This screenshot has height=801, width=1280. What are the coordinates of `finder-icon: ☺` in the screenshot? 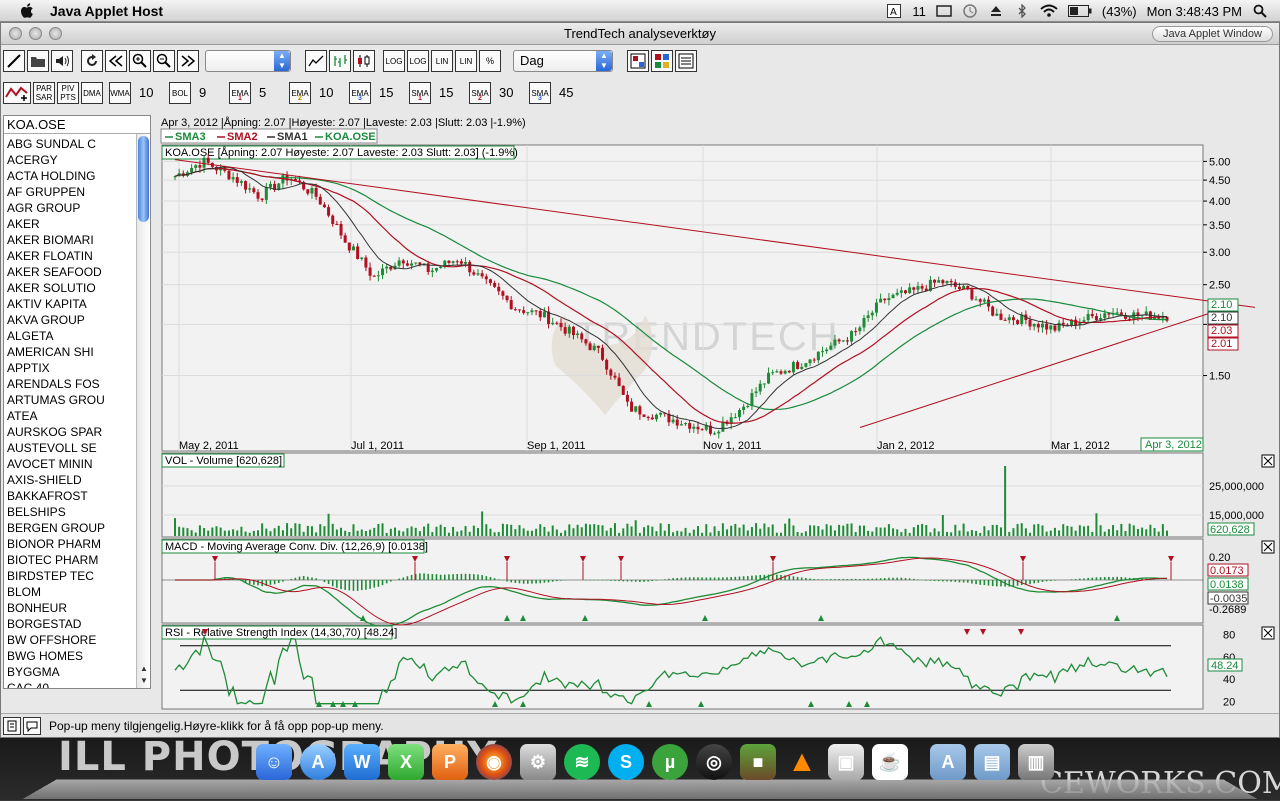 It's located at (274, 762).